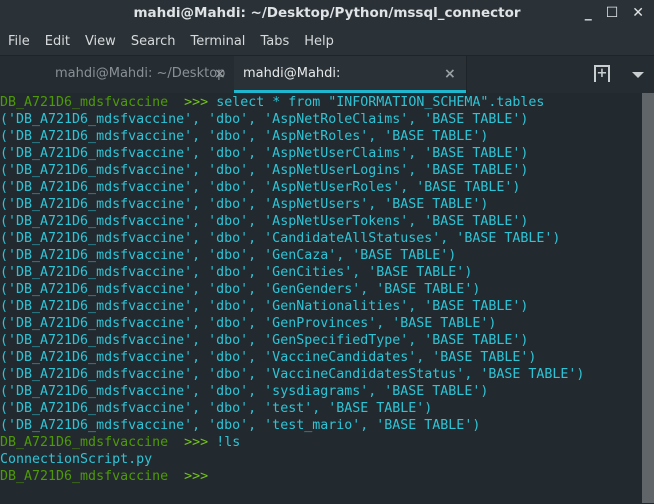  I want to click on tab-desktop: mahdi@Mahdi: ~/Desktop ×, so click(117, 74).